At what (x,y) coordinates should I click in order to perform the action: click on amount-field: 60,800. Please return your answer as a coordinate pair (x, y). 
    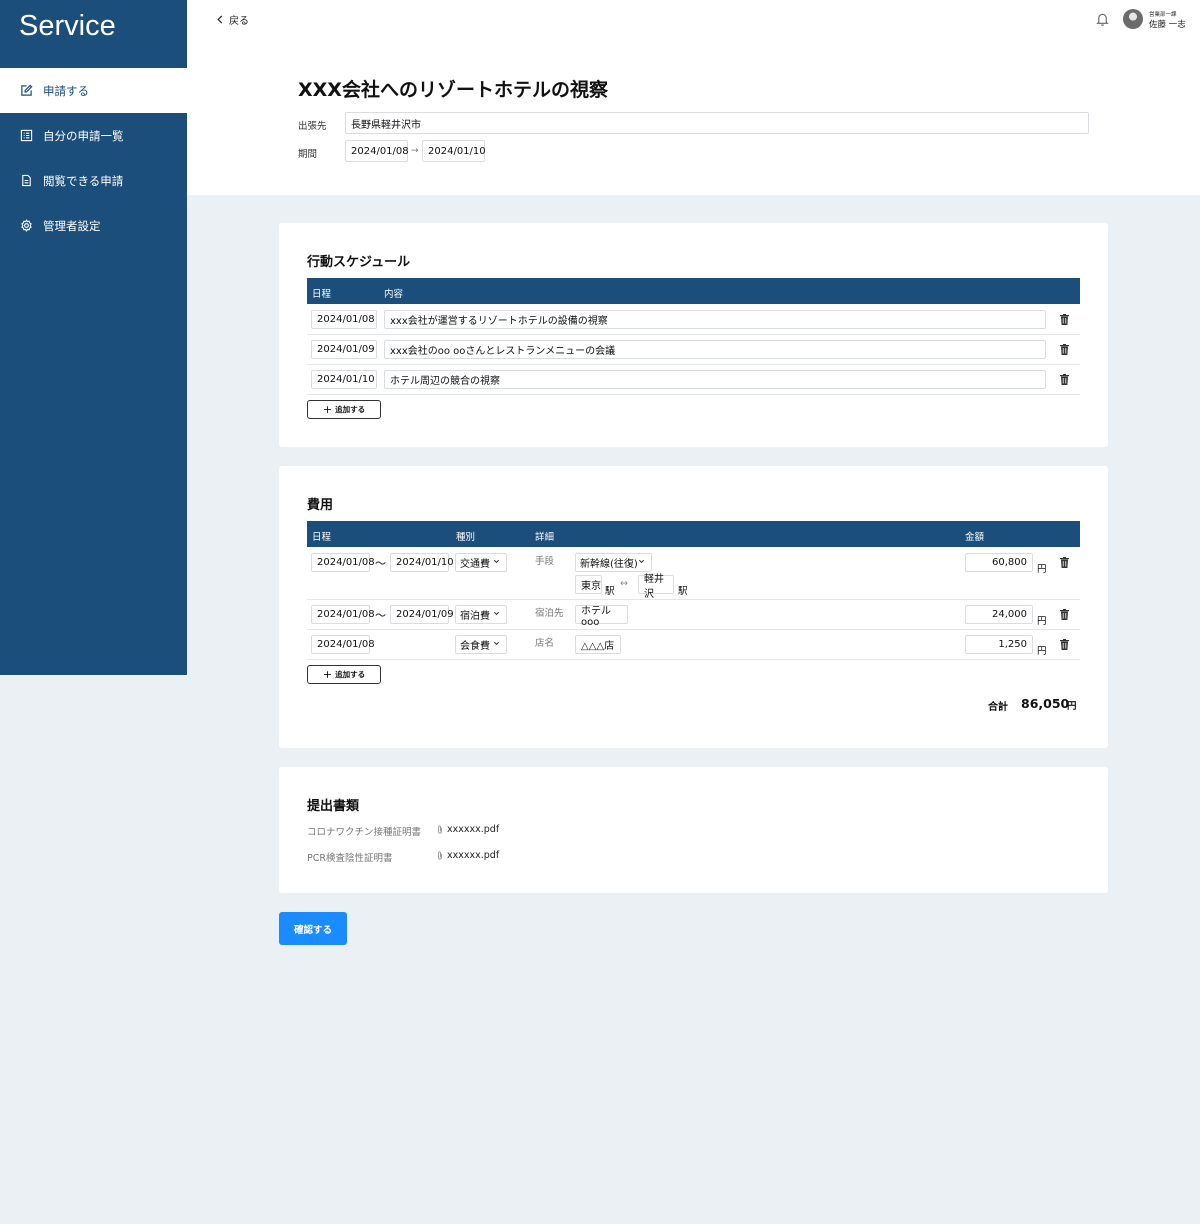
    Looking at the image, I should click on (999, 562).